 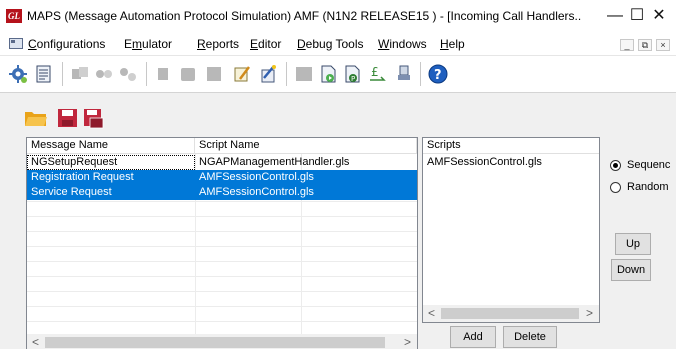 What do you see at coordinates (66, 44) in the screenshot?
I see `menu-configurations: Configurations` at bounding box center [66, 44].